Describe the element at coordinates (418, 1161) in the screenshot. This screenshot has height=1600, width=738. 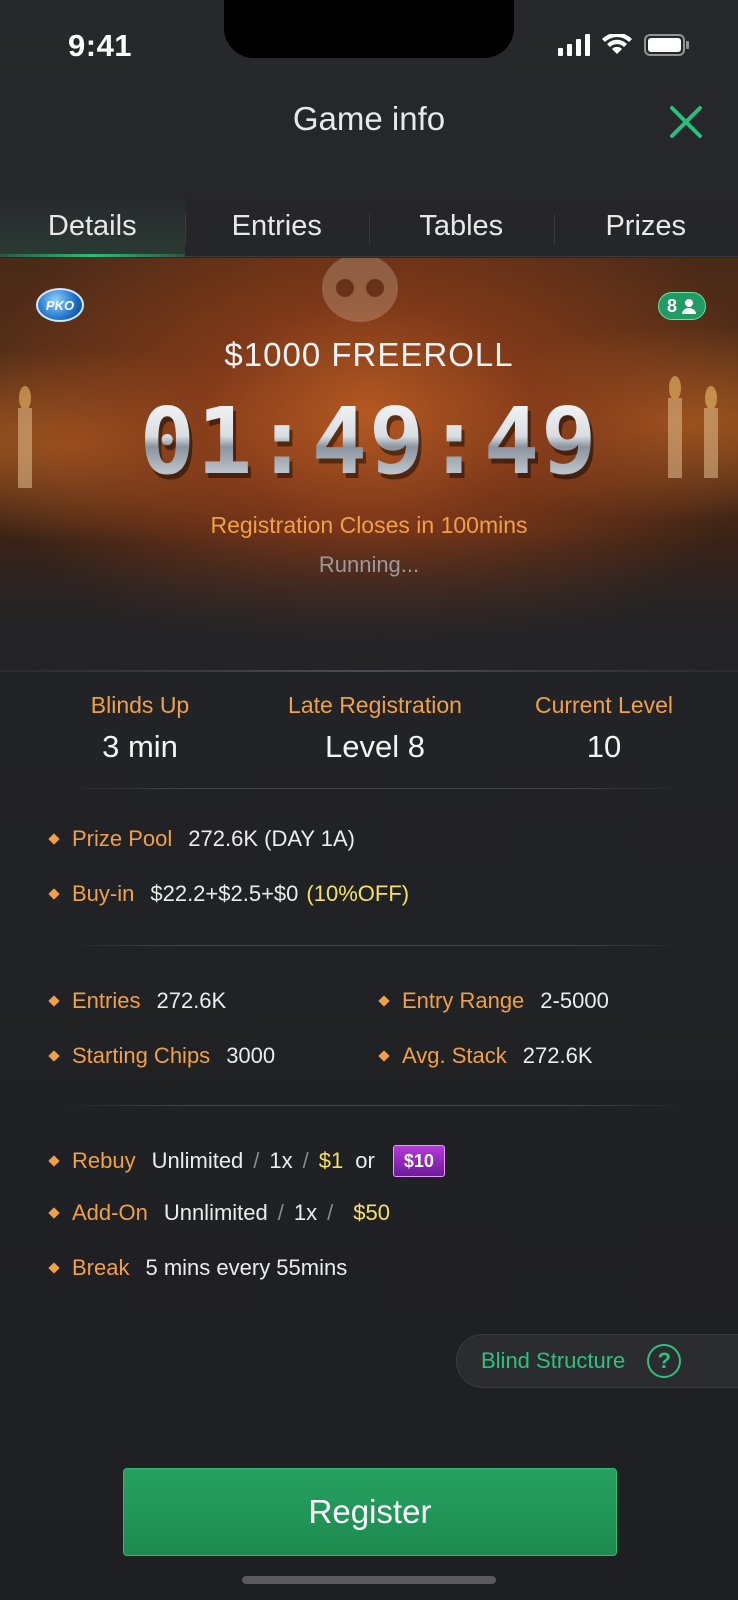
I see `ticket-badge: $10` at that location.